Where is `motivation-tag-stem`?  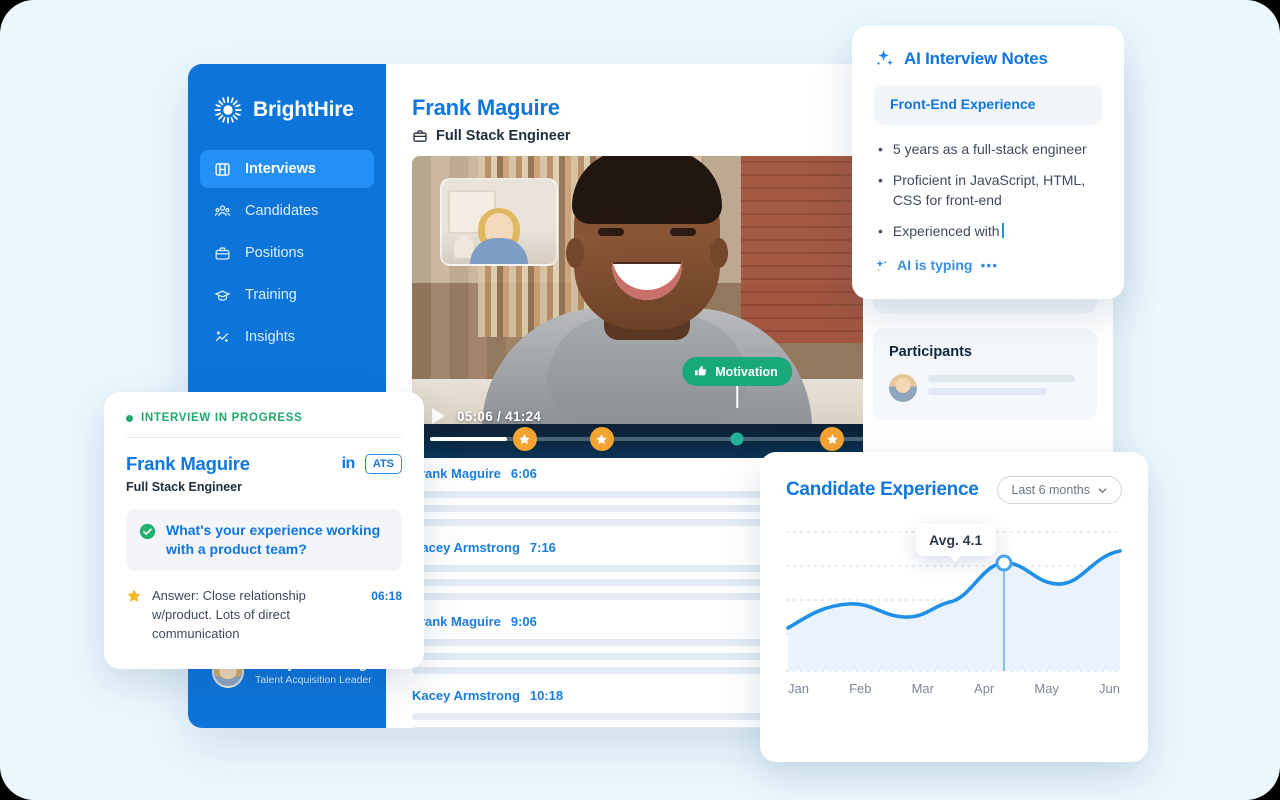 motivation-tag-stem is located at coordinates (737, 397).